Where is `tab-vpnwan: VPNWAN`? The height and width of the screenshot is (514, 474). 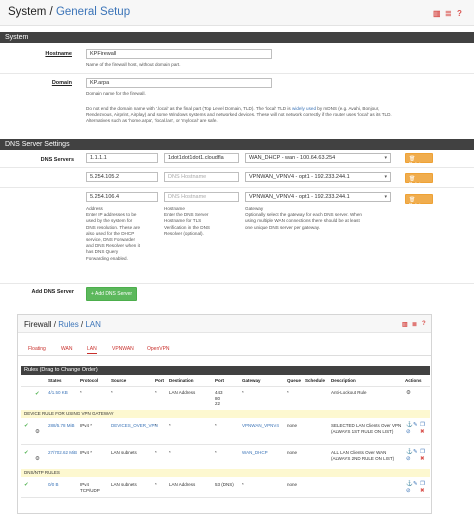
tab-vpnwan: VPNWAN is located at coordinates (123, 349).